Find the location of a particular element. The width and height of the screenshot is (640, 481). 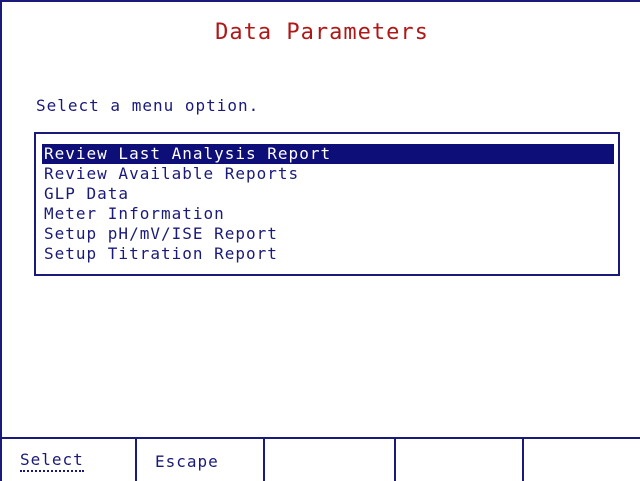

menu-item-setup-titration-report: Setup Titration Report is located at coordinates (328, 254).